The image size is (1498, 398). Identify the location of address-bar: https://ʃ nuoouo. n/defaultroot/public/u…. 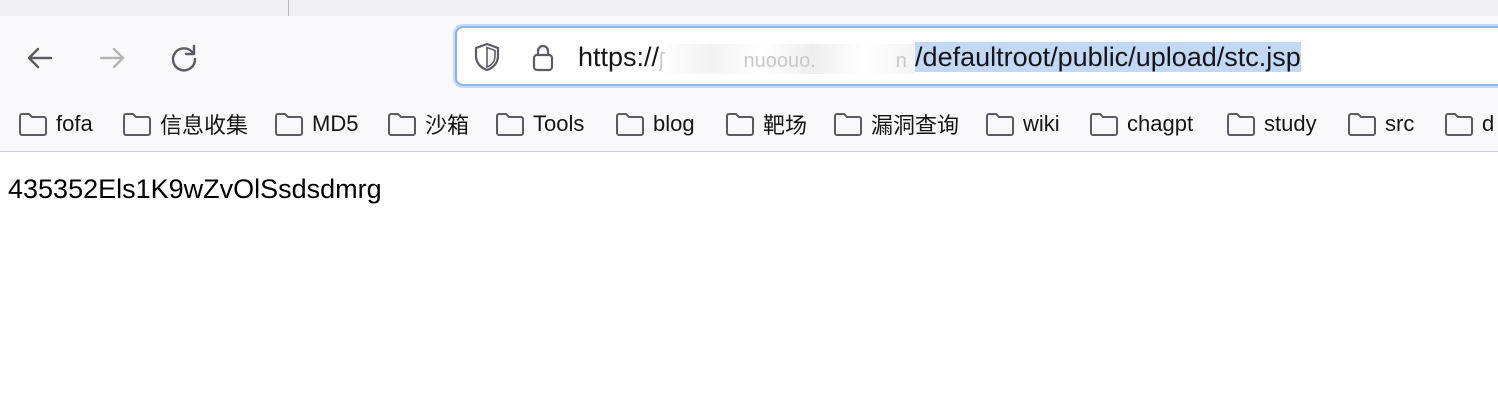
(976, 56).